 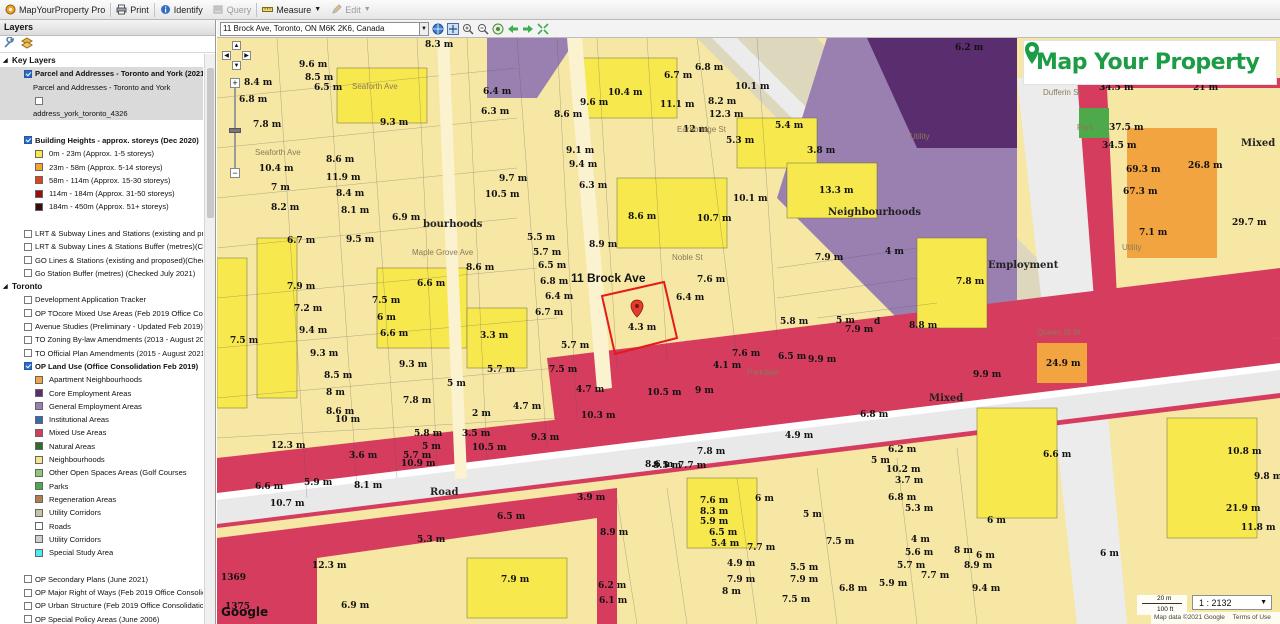 What do you see at coordinates (360, 240) in the screenshot?
I see `building-height-label: 9.5 m` at bounding box center [360, 240].